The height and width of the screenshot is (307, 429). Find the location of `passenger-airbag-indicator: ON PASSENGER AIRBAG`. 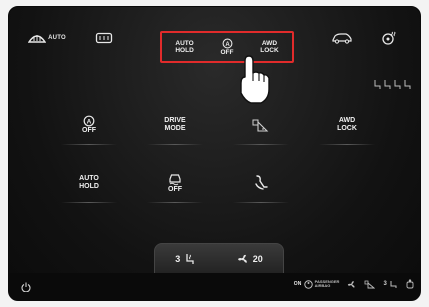

passenger-airbag-indicator: ON PASSENGER AIRBAG is located at coordinates (316, 284).